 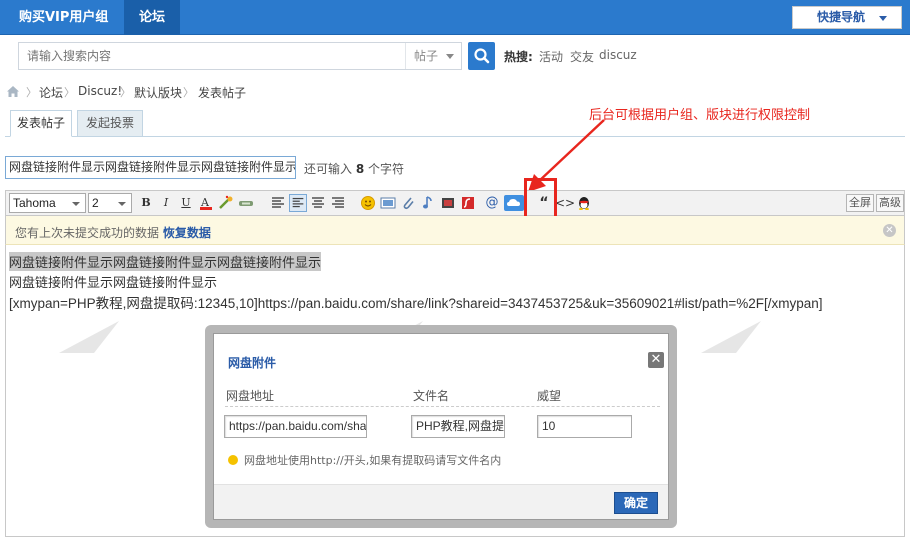 What do you see at coordinates (41, 123) in the screenshot?
I see `tab-new-post: 发表帖子` at bounding box center [41, 123].